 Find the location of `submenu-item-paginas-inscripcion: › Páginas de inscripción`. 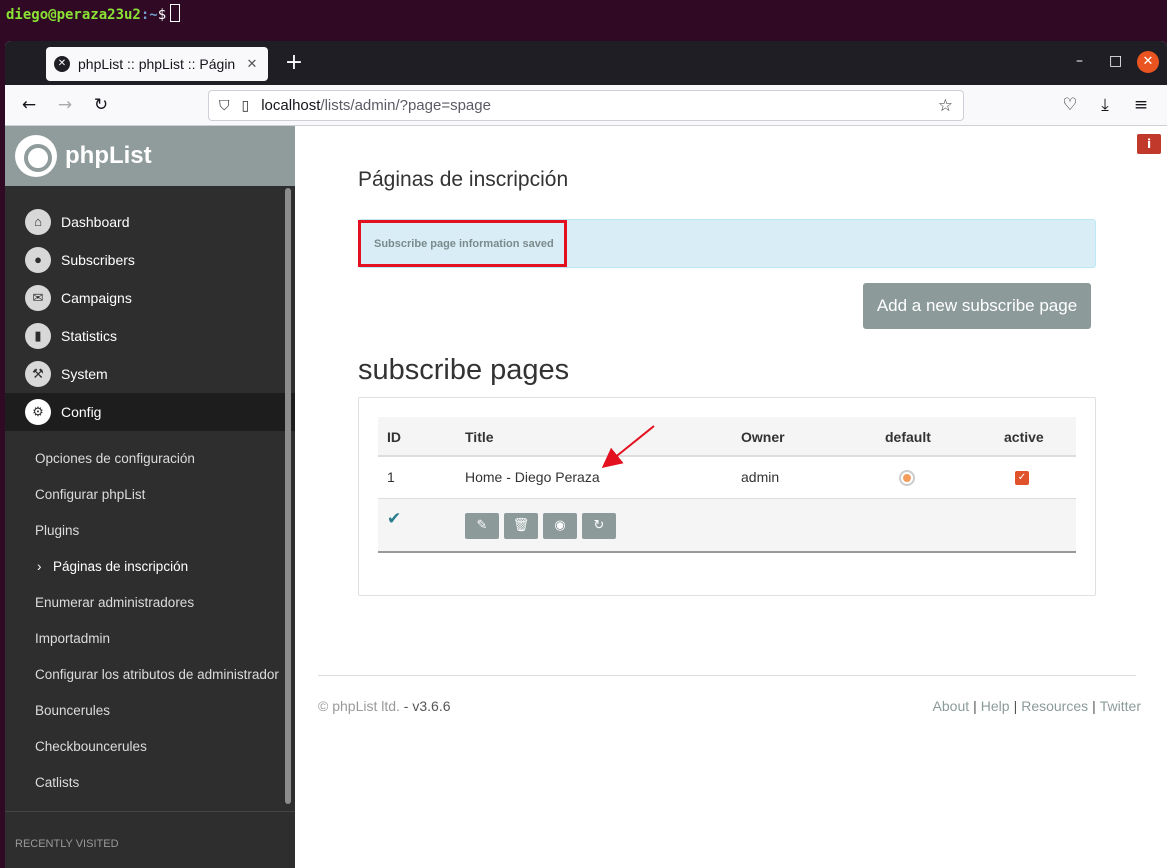

submenu-item-paginas-inscripcion: › Páginas de inscripción is located at coordinates (150, 567).